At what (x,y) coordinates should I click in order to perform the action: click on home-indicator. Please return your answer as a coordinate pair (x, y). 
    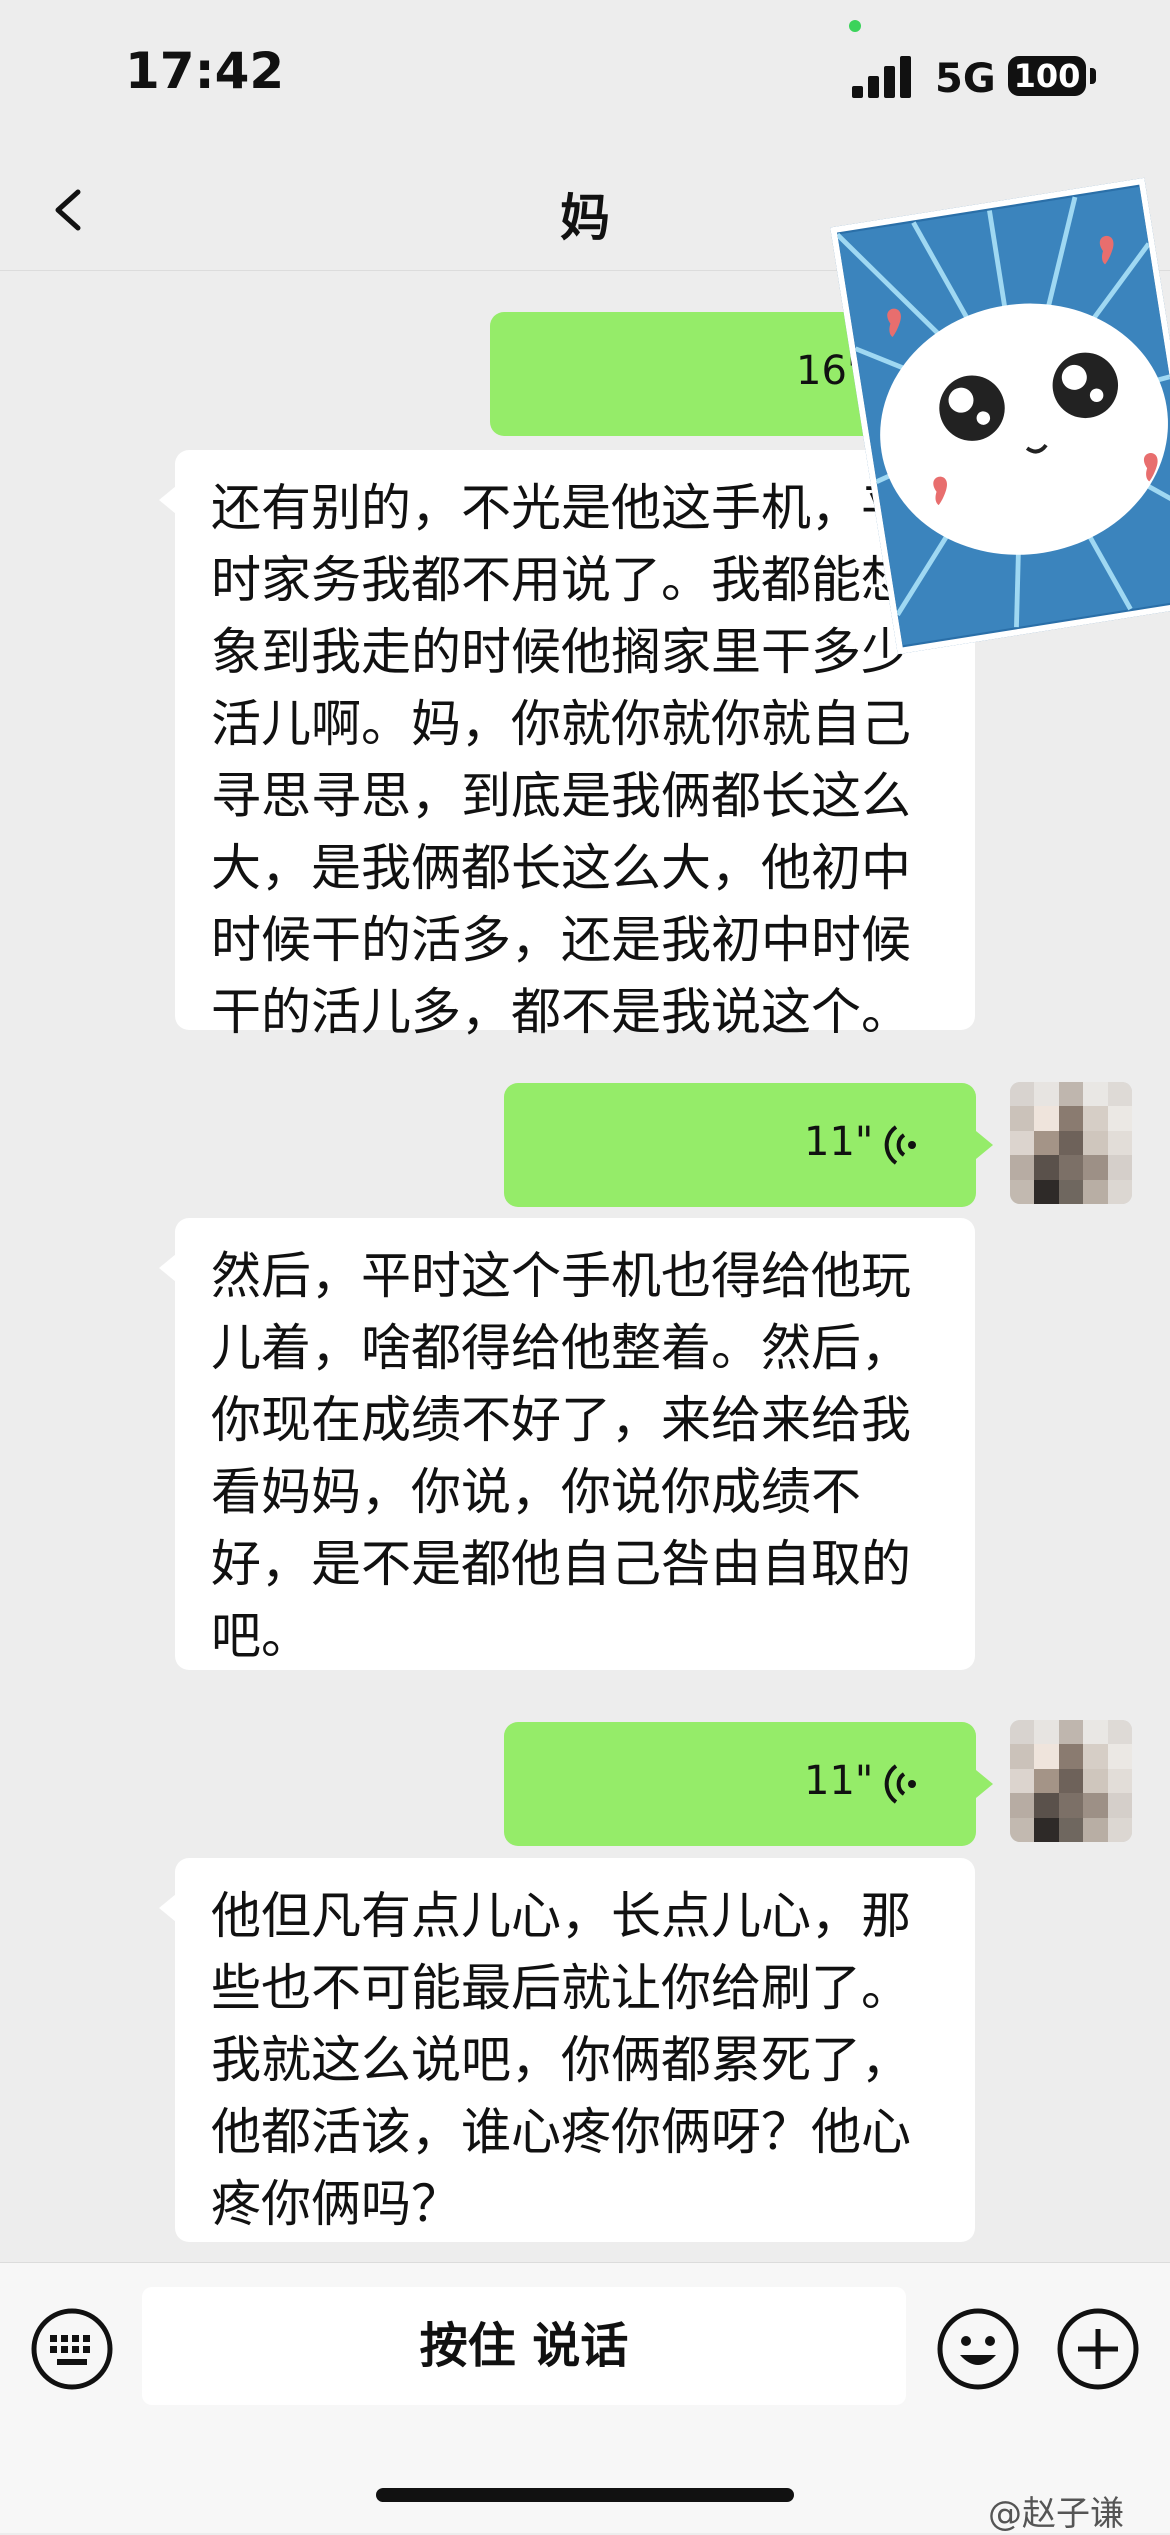
    Looking at the image, I should click on (585, 2495).